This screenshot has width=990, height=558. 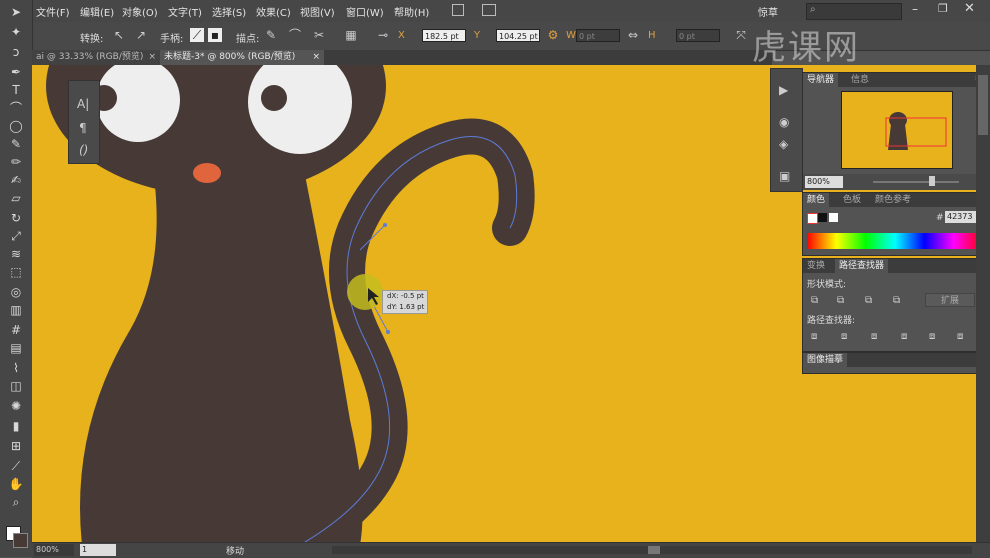 What do you see at coordinates (16, 162) in the screenshot?
I see `pencil-tool-icon: ✏` at bounding box center [16, 162].